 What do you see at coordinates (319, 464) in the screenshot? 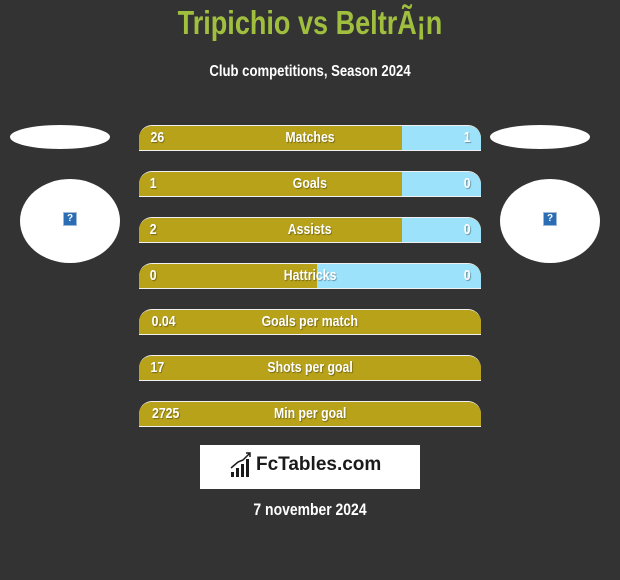
I see `brand-name: FcTables.com` at bounding box center [319, 464].